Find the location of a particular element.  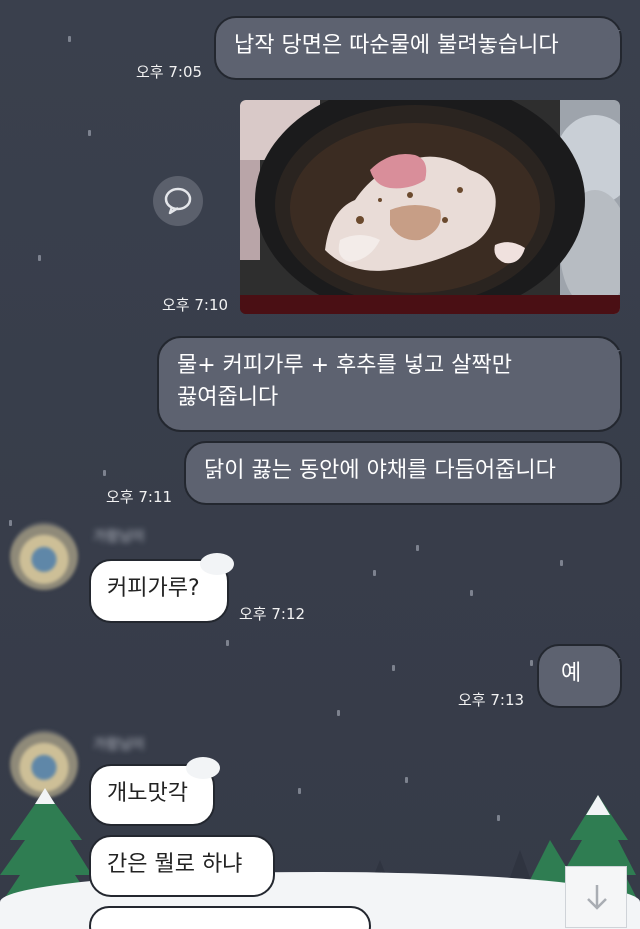

message-text: 커피가루? is located at coordinates (153, 588).